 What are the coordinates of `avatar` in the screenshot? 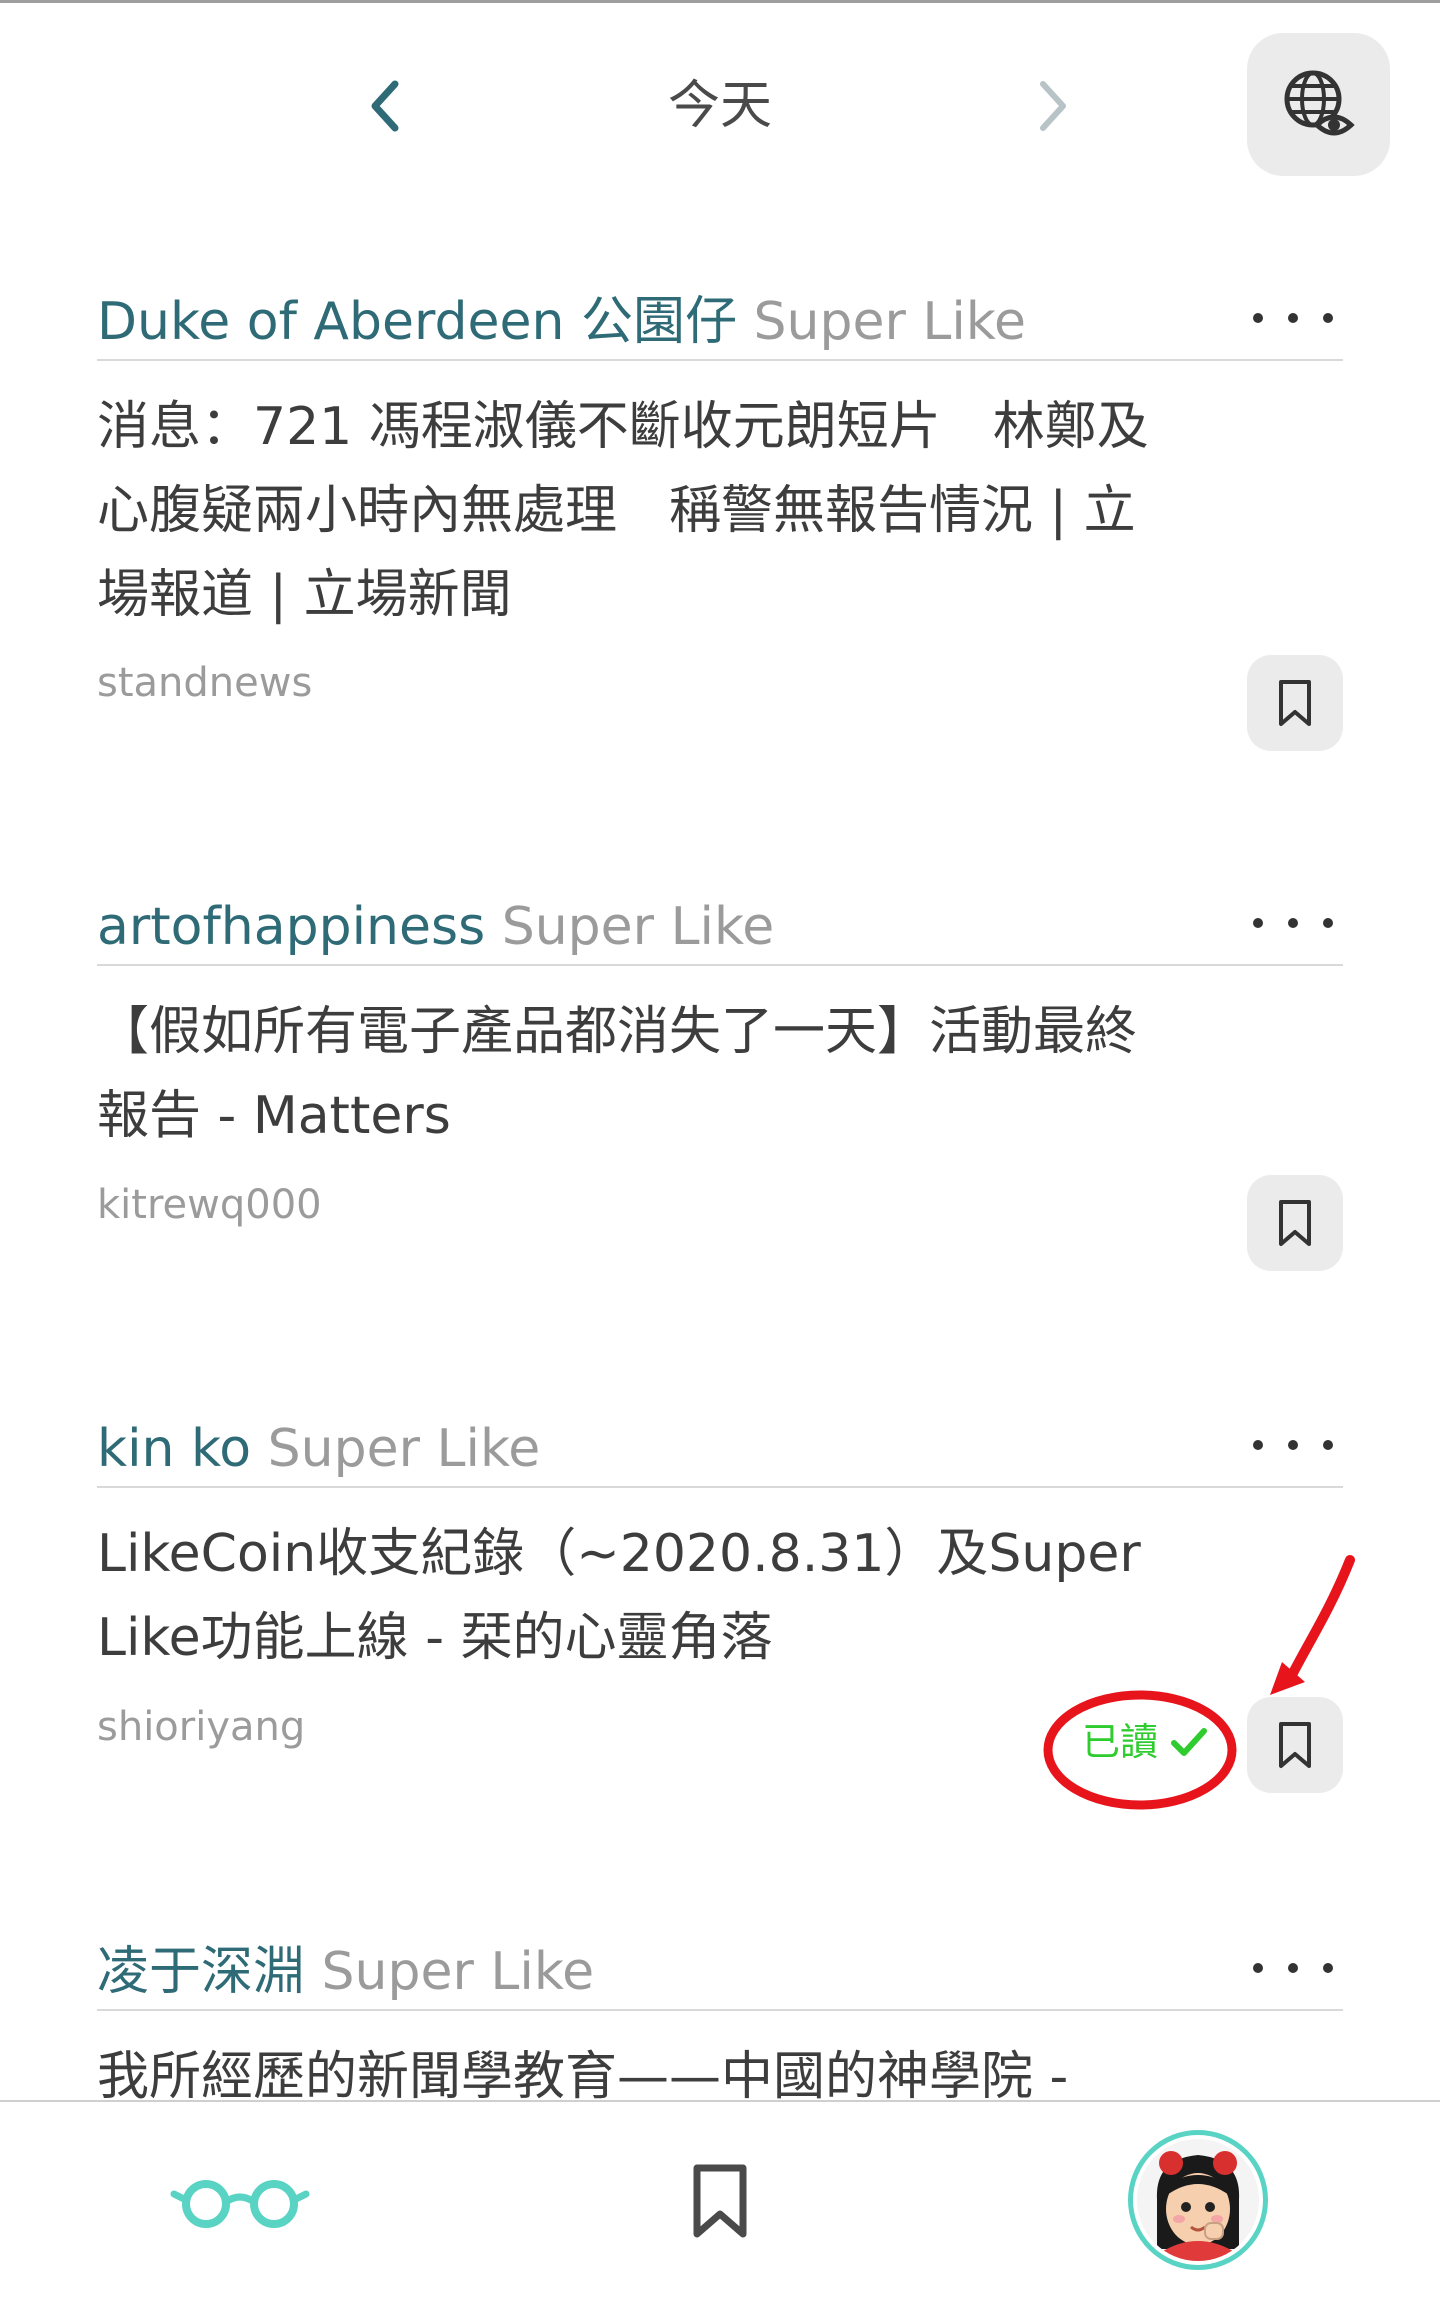 It's located at (1198, 2200).